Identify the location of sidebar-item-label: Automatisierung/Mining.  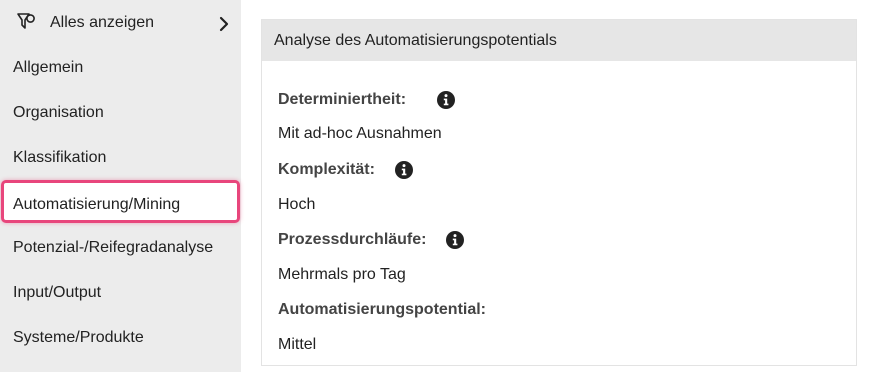
(97, 204).